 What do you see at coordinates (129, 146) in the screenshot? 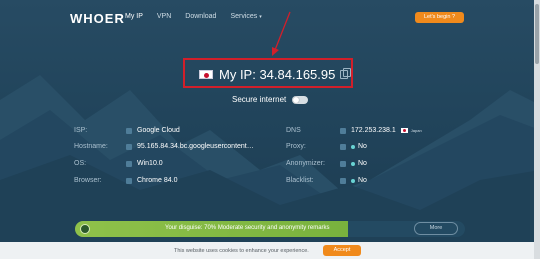
I see `server-icon` at bounding box center [129, 146].